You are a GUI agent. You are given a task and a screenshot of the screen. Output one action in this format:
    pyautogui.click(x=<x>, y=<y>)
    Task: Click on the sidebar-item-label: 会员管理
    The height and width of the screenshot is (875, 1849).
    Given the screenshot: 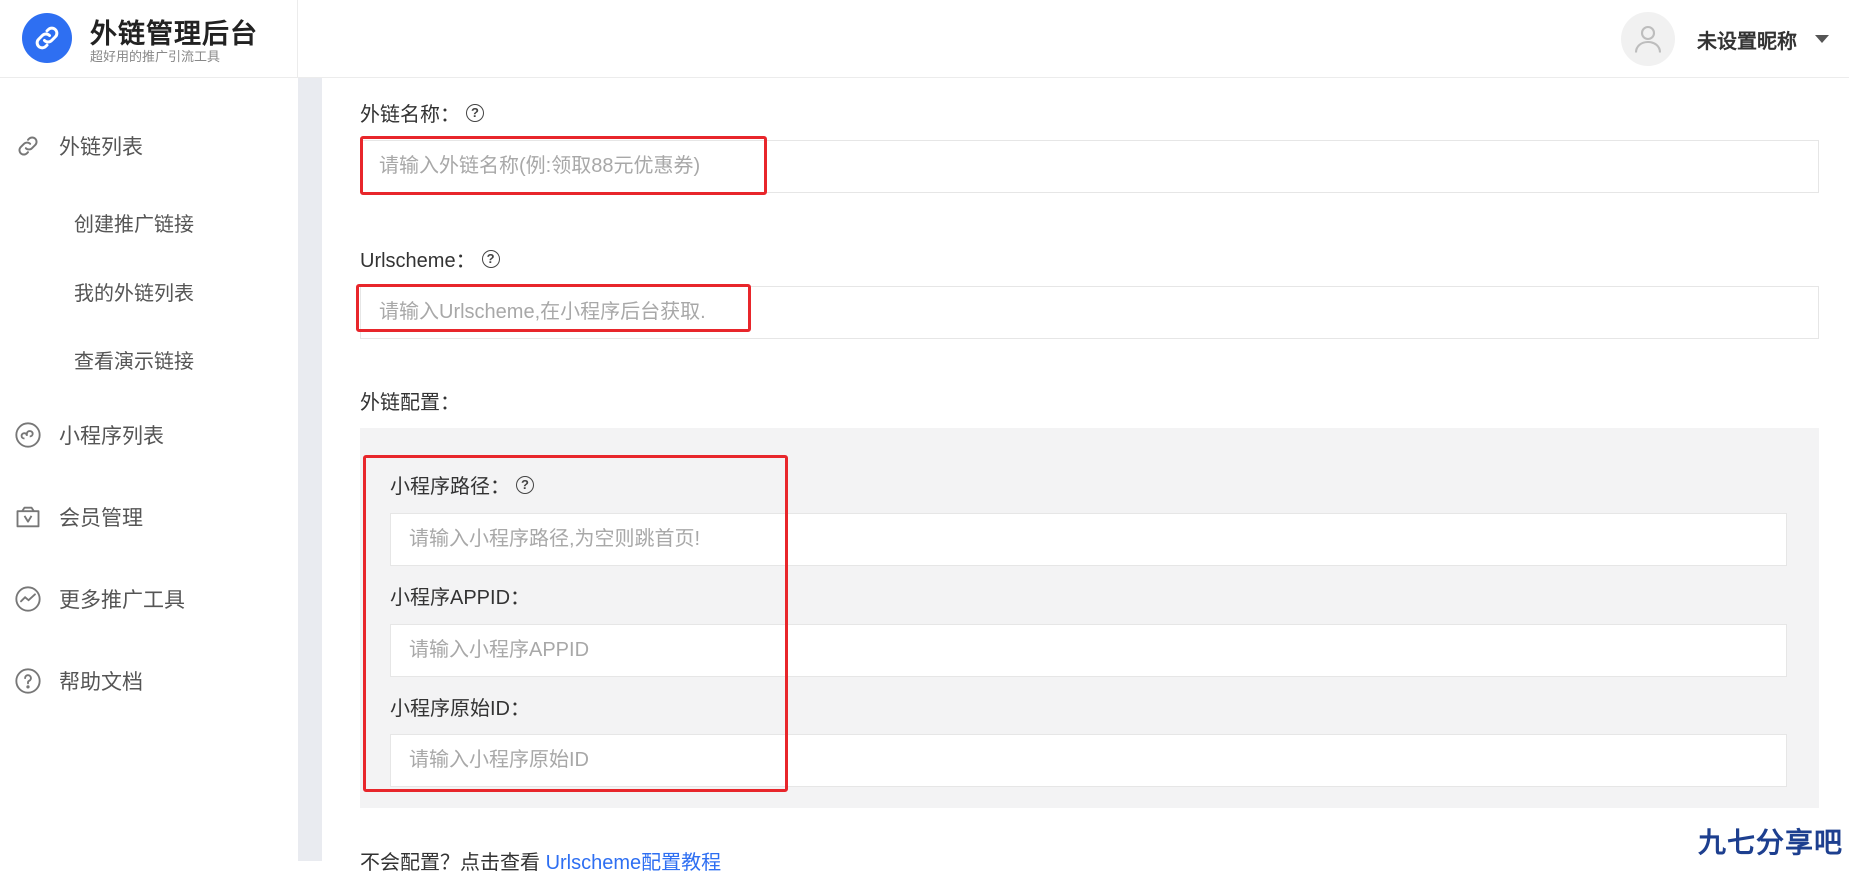 What is the action you would take?
    pyautogui.click(x=101, y=518)
    